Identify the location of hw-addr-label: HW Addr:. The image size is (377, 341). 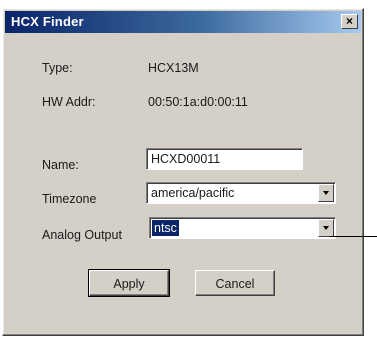
(69, 102).